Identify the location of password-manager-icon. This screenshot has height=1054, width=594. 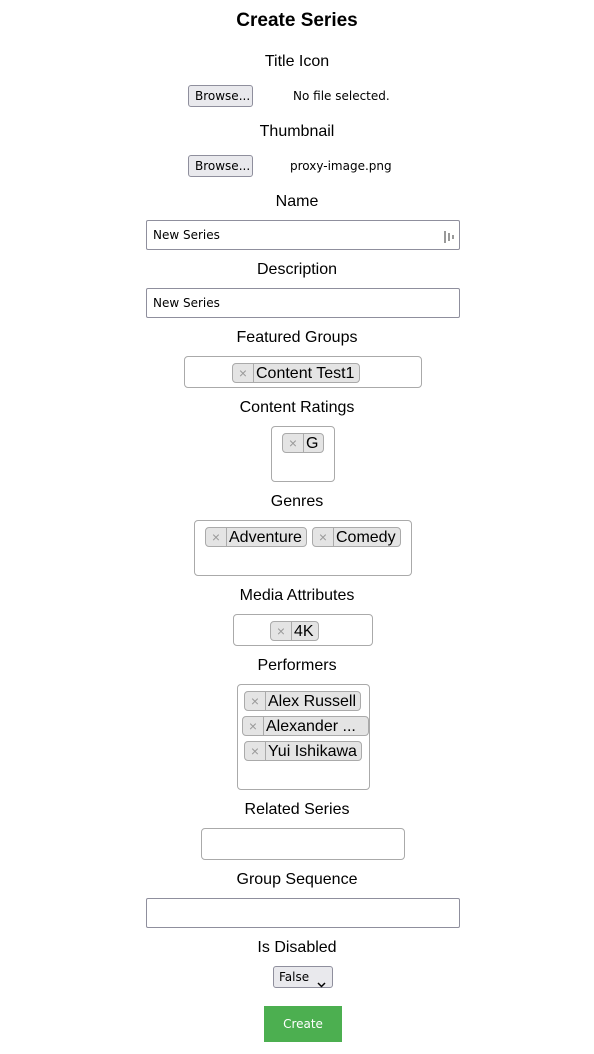
(449, 235).